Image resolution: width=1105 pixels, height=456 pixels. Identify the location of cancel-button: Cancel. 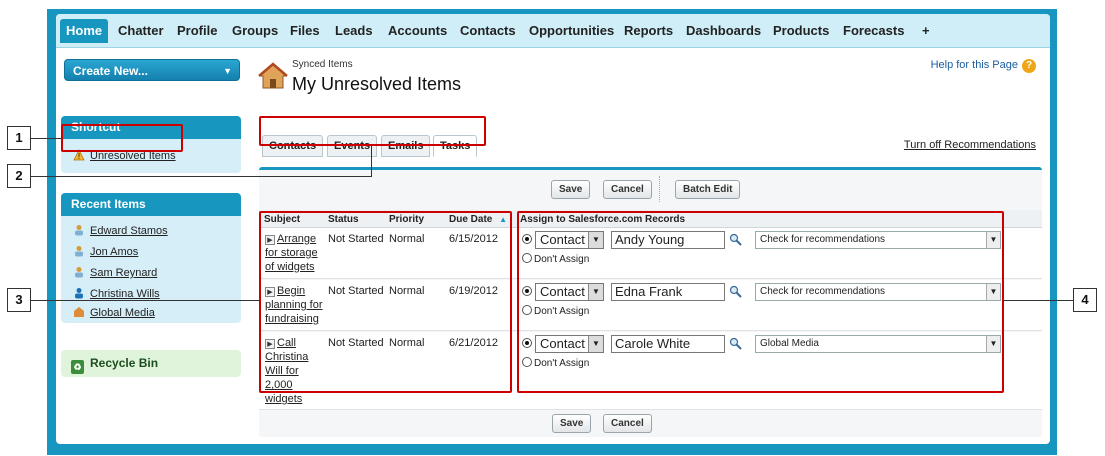
(627, 189).